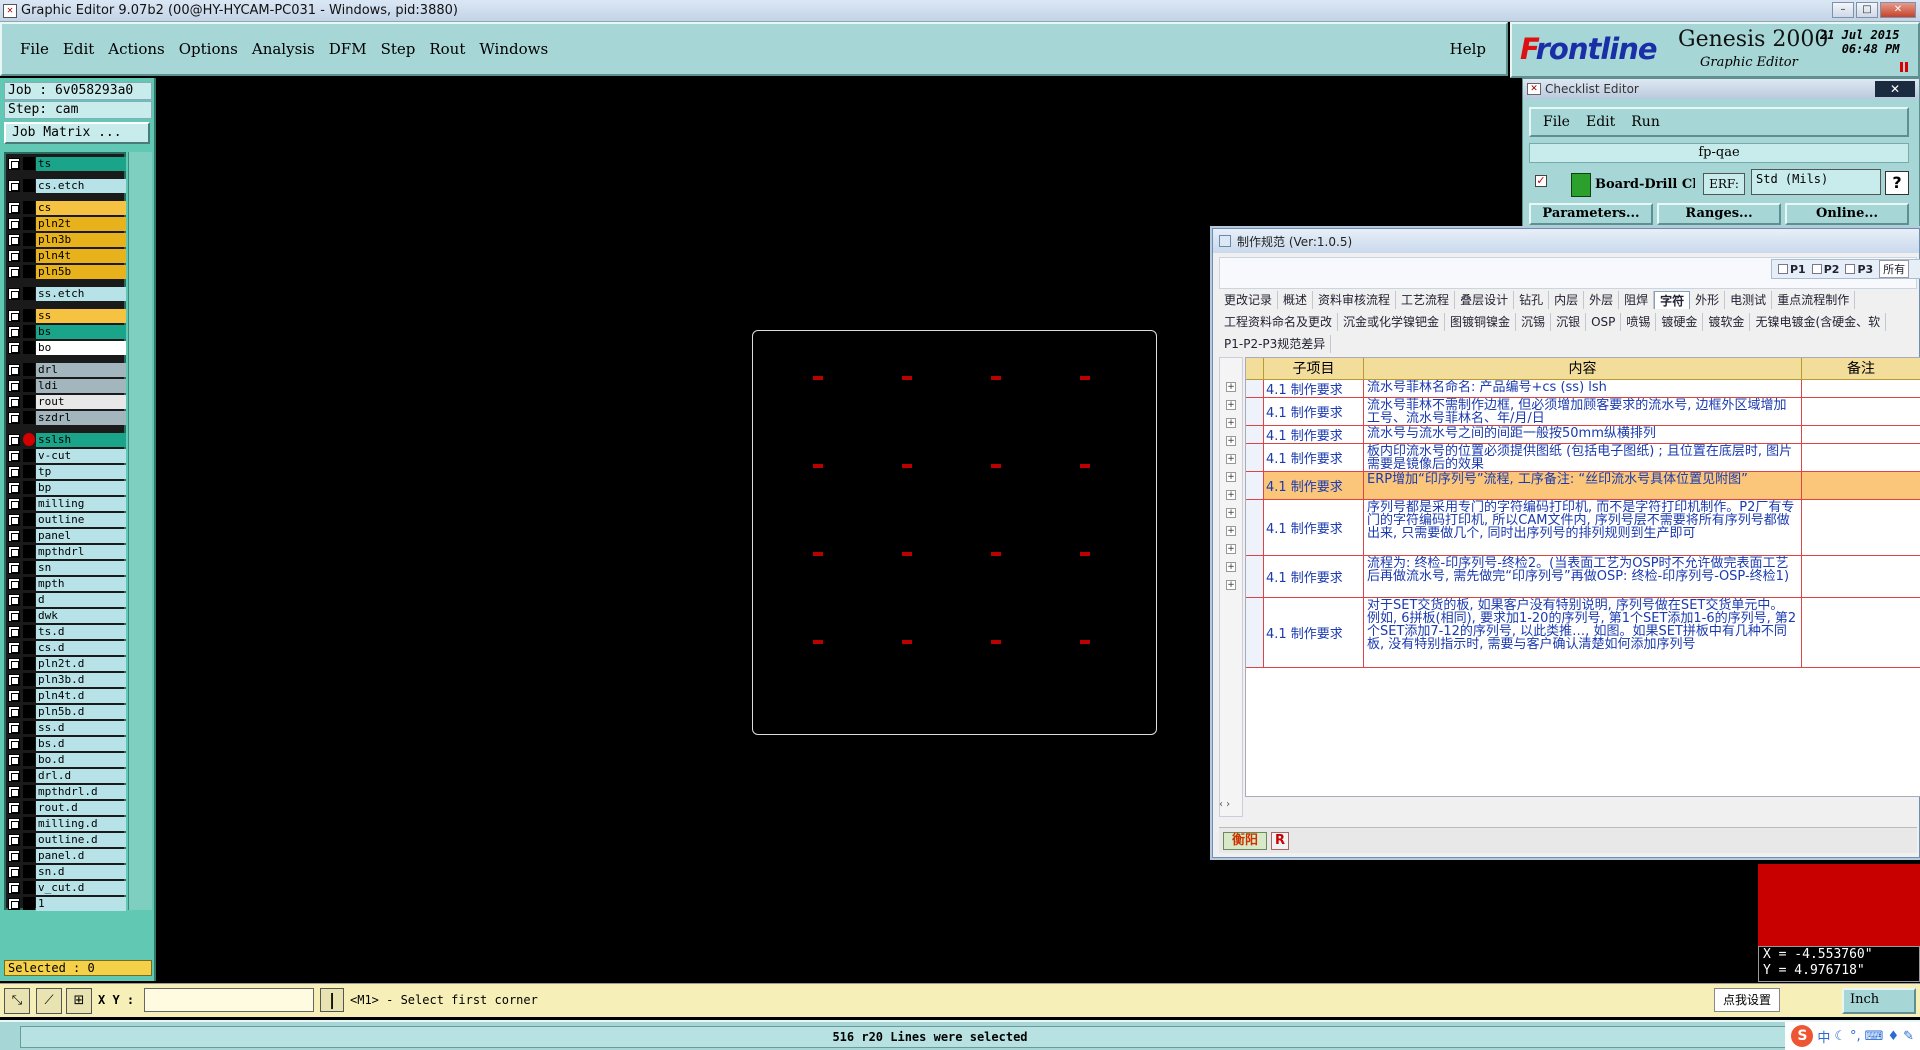 This screenshot has width=1920, height=1050. Describe the element at coordinates (67, 711) in the screenshot. I see `layer-row: pln5b.d` at that location.